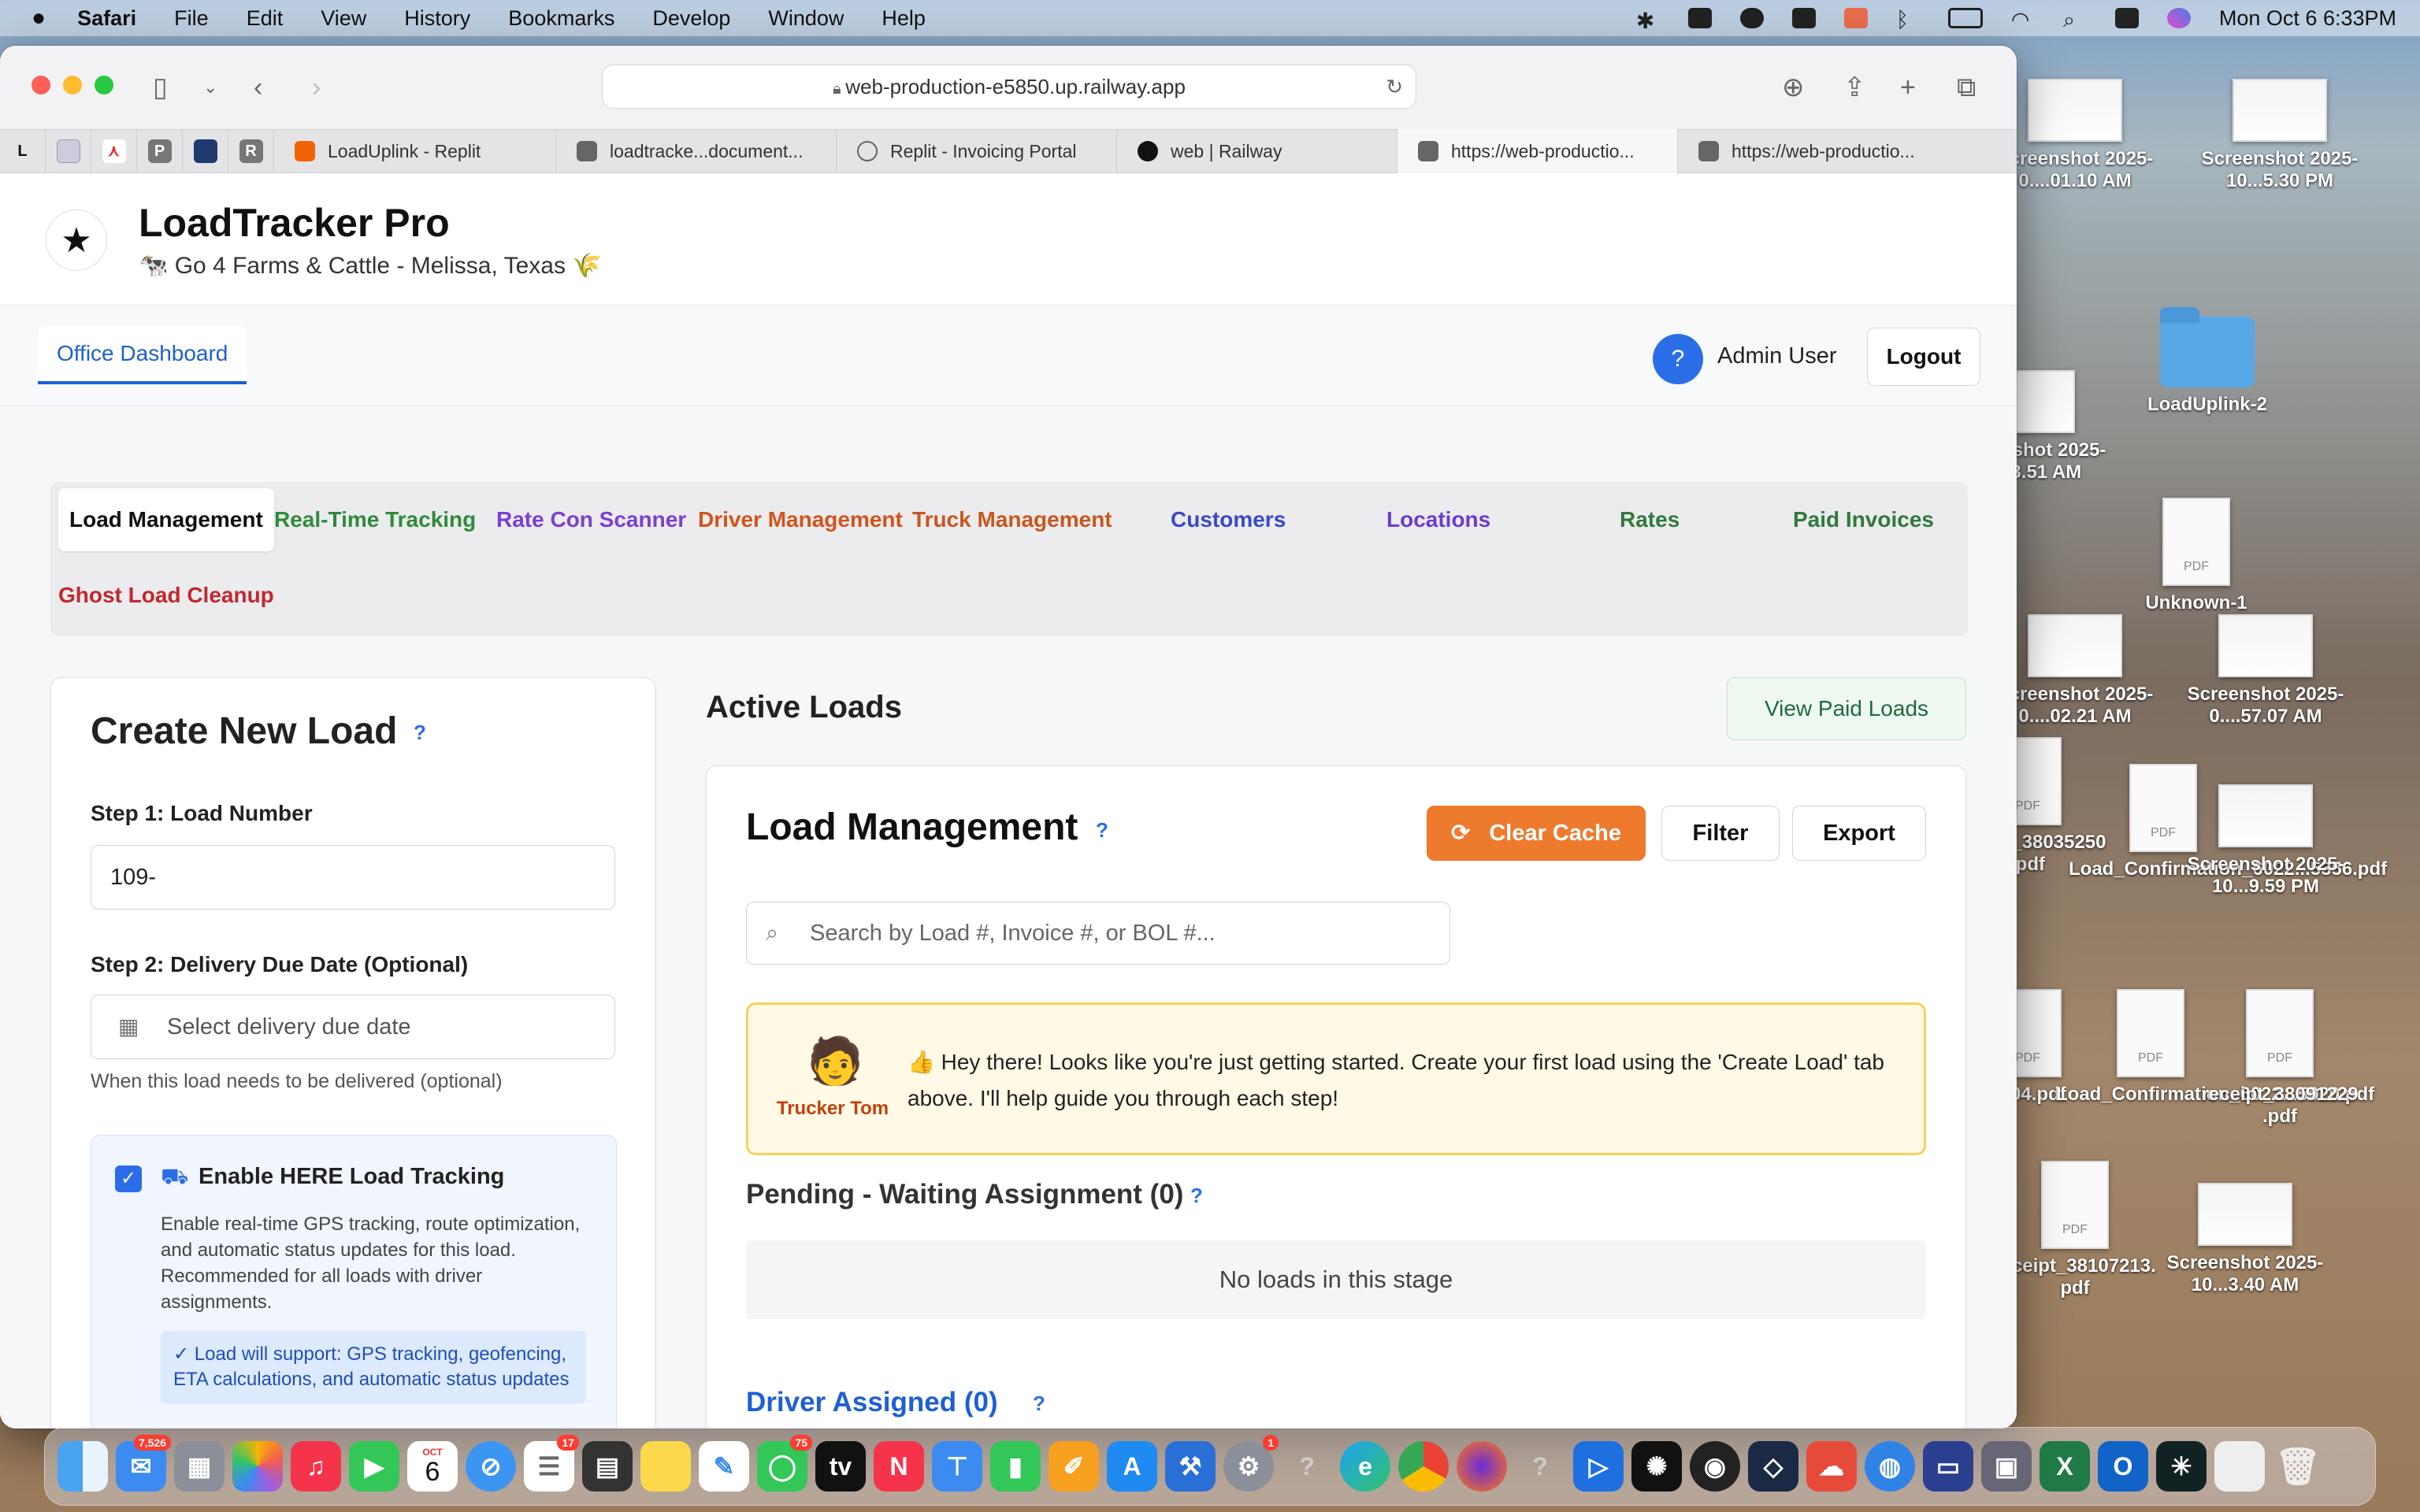 This screenshot has height=1512, width=2420. Describe the element at coordinates (415, 151) in the screenshot. I see `tab-loaduplink: LoadUplink - Replit` at that location.